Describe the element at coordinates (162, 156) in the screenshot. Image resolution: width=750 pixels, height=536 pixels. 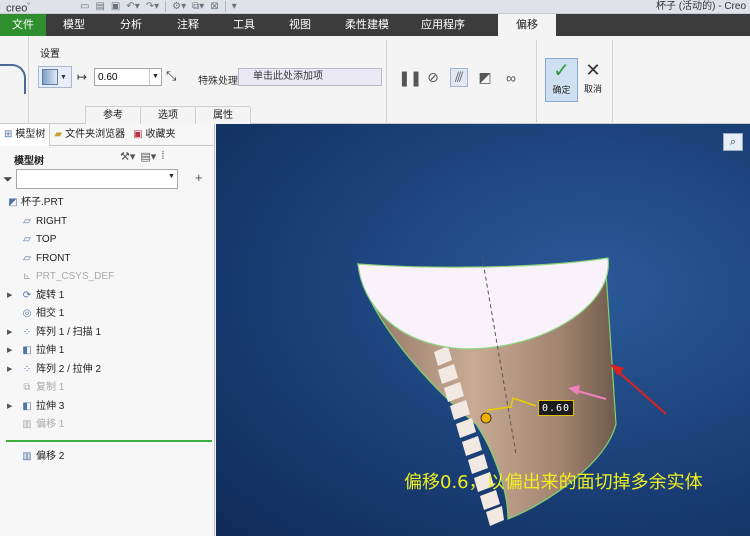
I see `tree-filter-options-icon: ⁞` at that location.